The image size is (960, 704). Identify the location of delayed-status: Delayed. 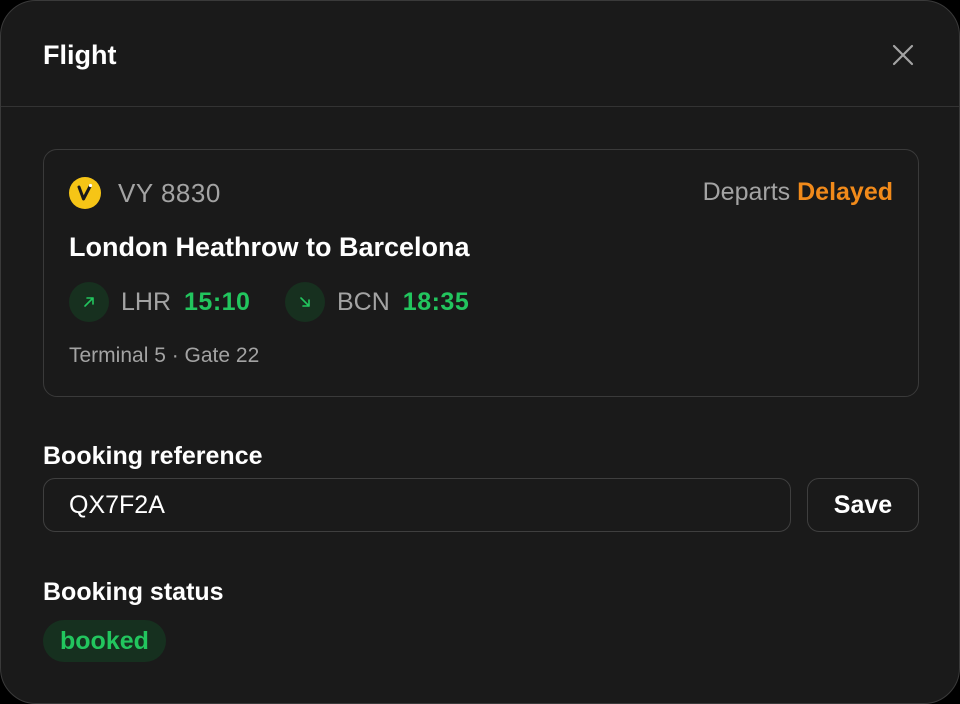
(845, 192).